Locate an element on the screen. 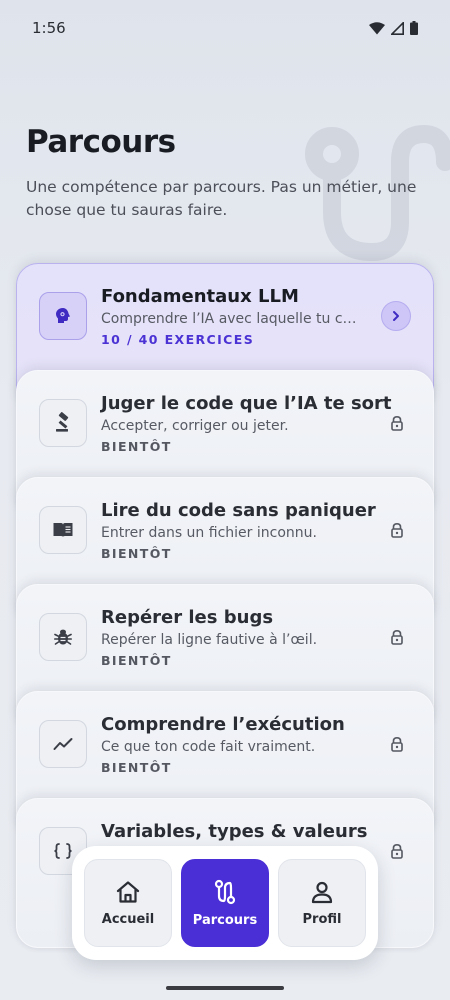 The height and width of the screenshot is (1000, 450). signal-icon is located at coordinates (397, 28).